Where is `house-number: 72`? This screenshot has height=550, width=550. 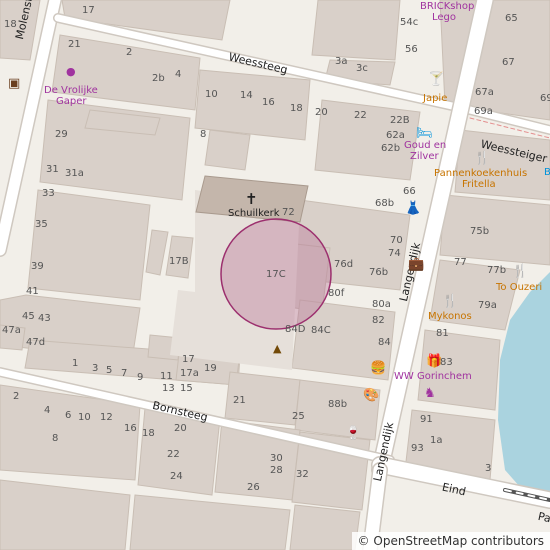
house-number: 72 is located at coordinates (288, 212).